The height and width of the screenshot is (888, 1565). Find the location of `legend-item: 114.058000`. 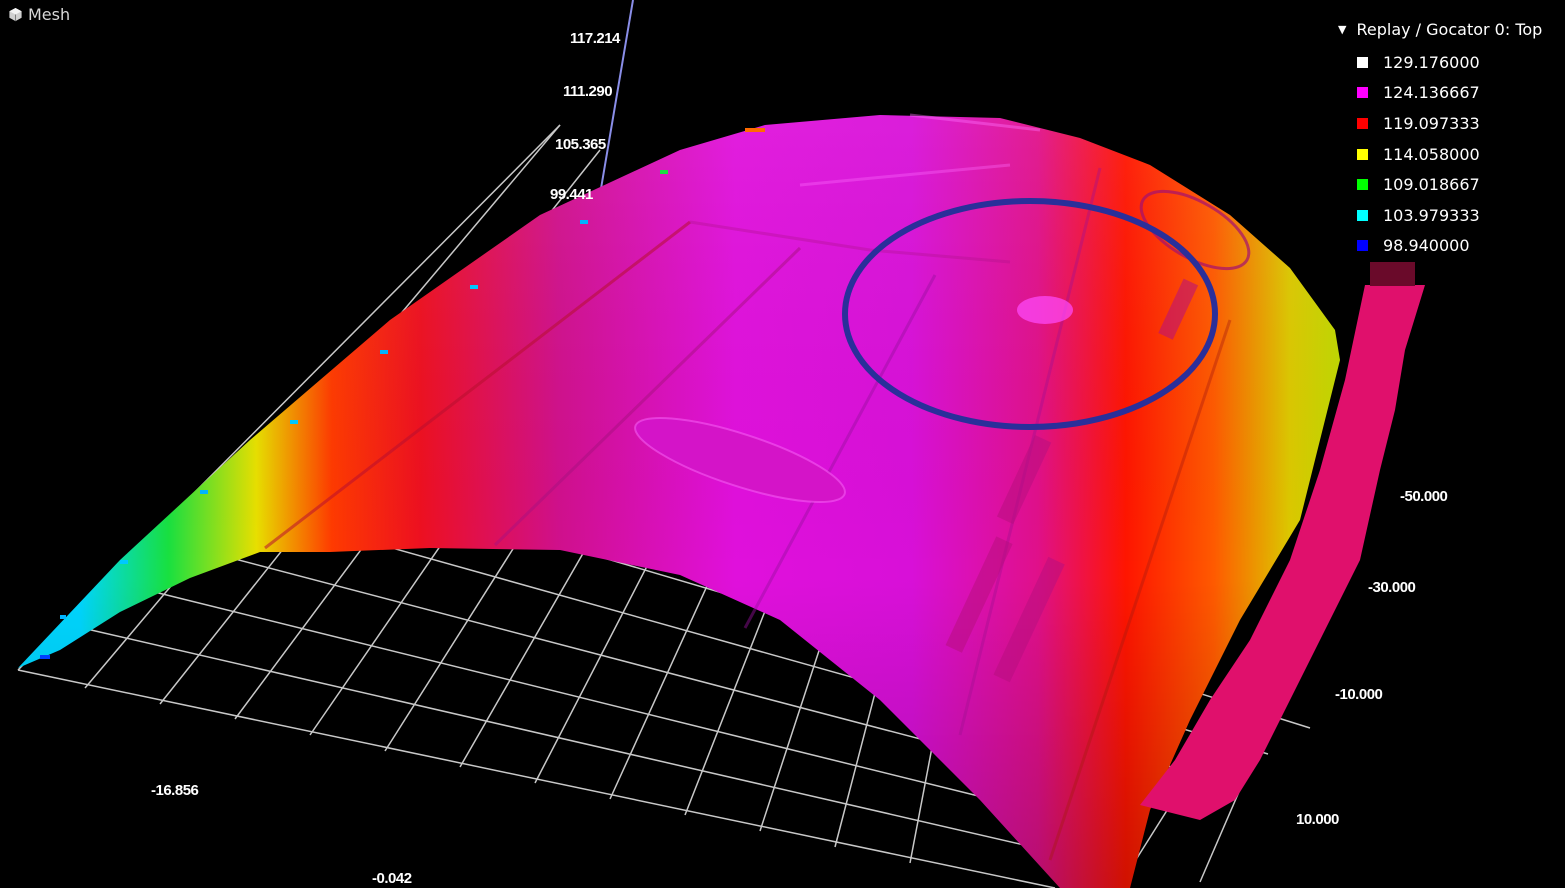

legend-item: 114.058000 is located at coordinates (1440, 154).